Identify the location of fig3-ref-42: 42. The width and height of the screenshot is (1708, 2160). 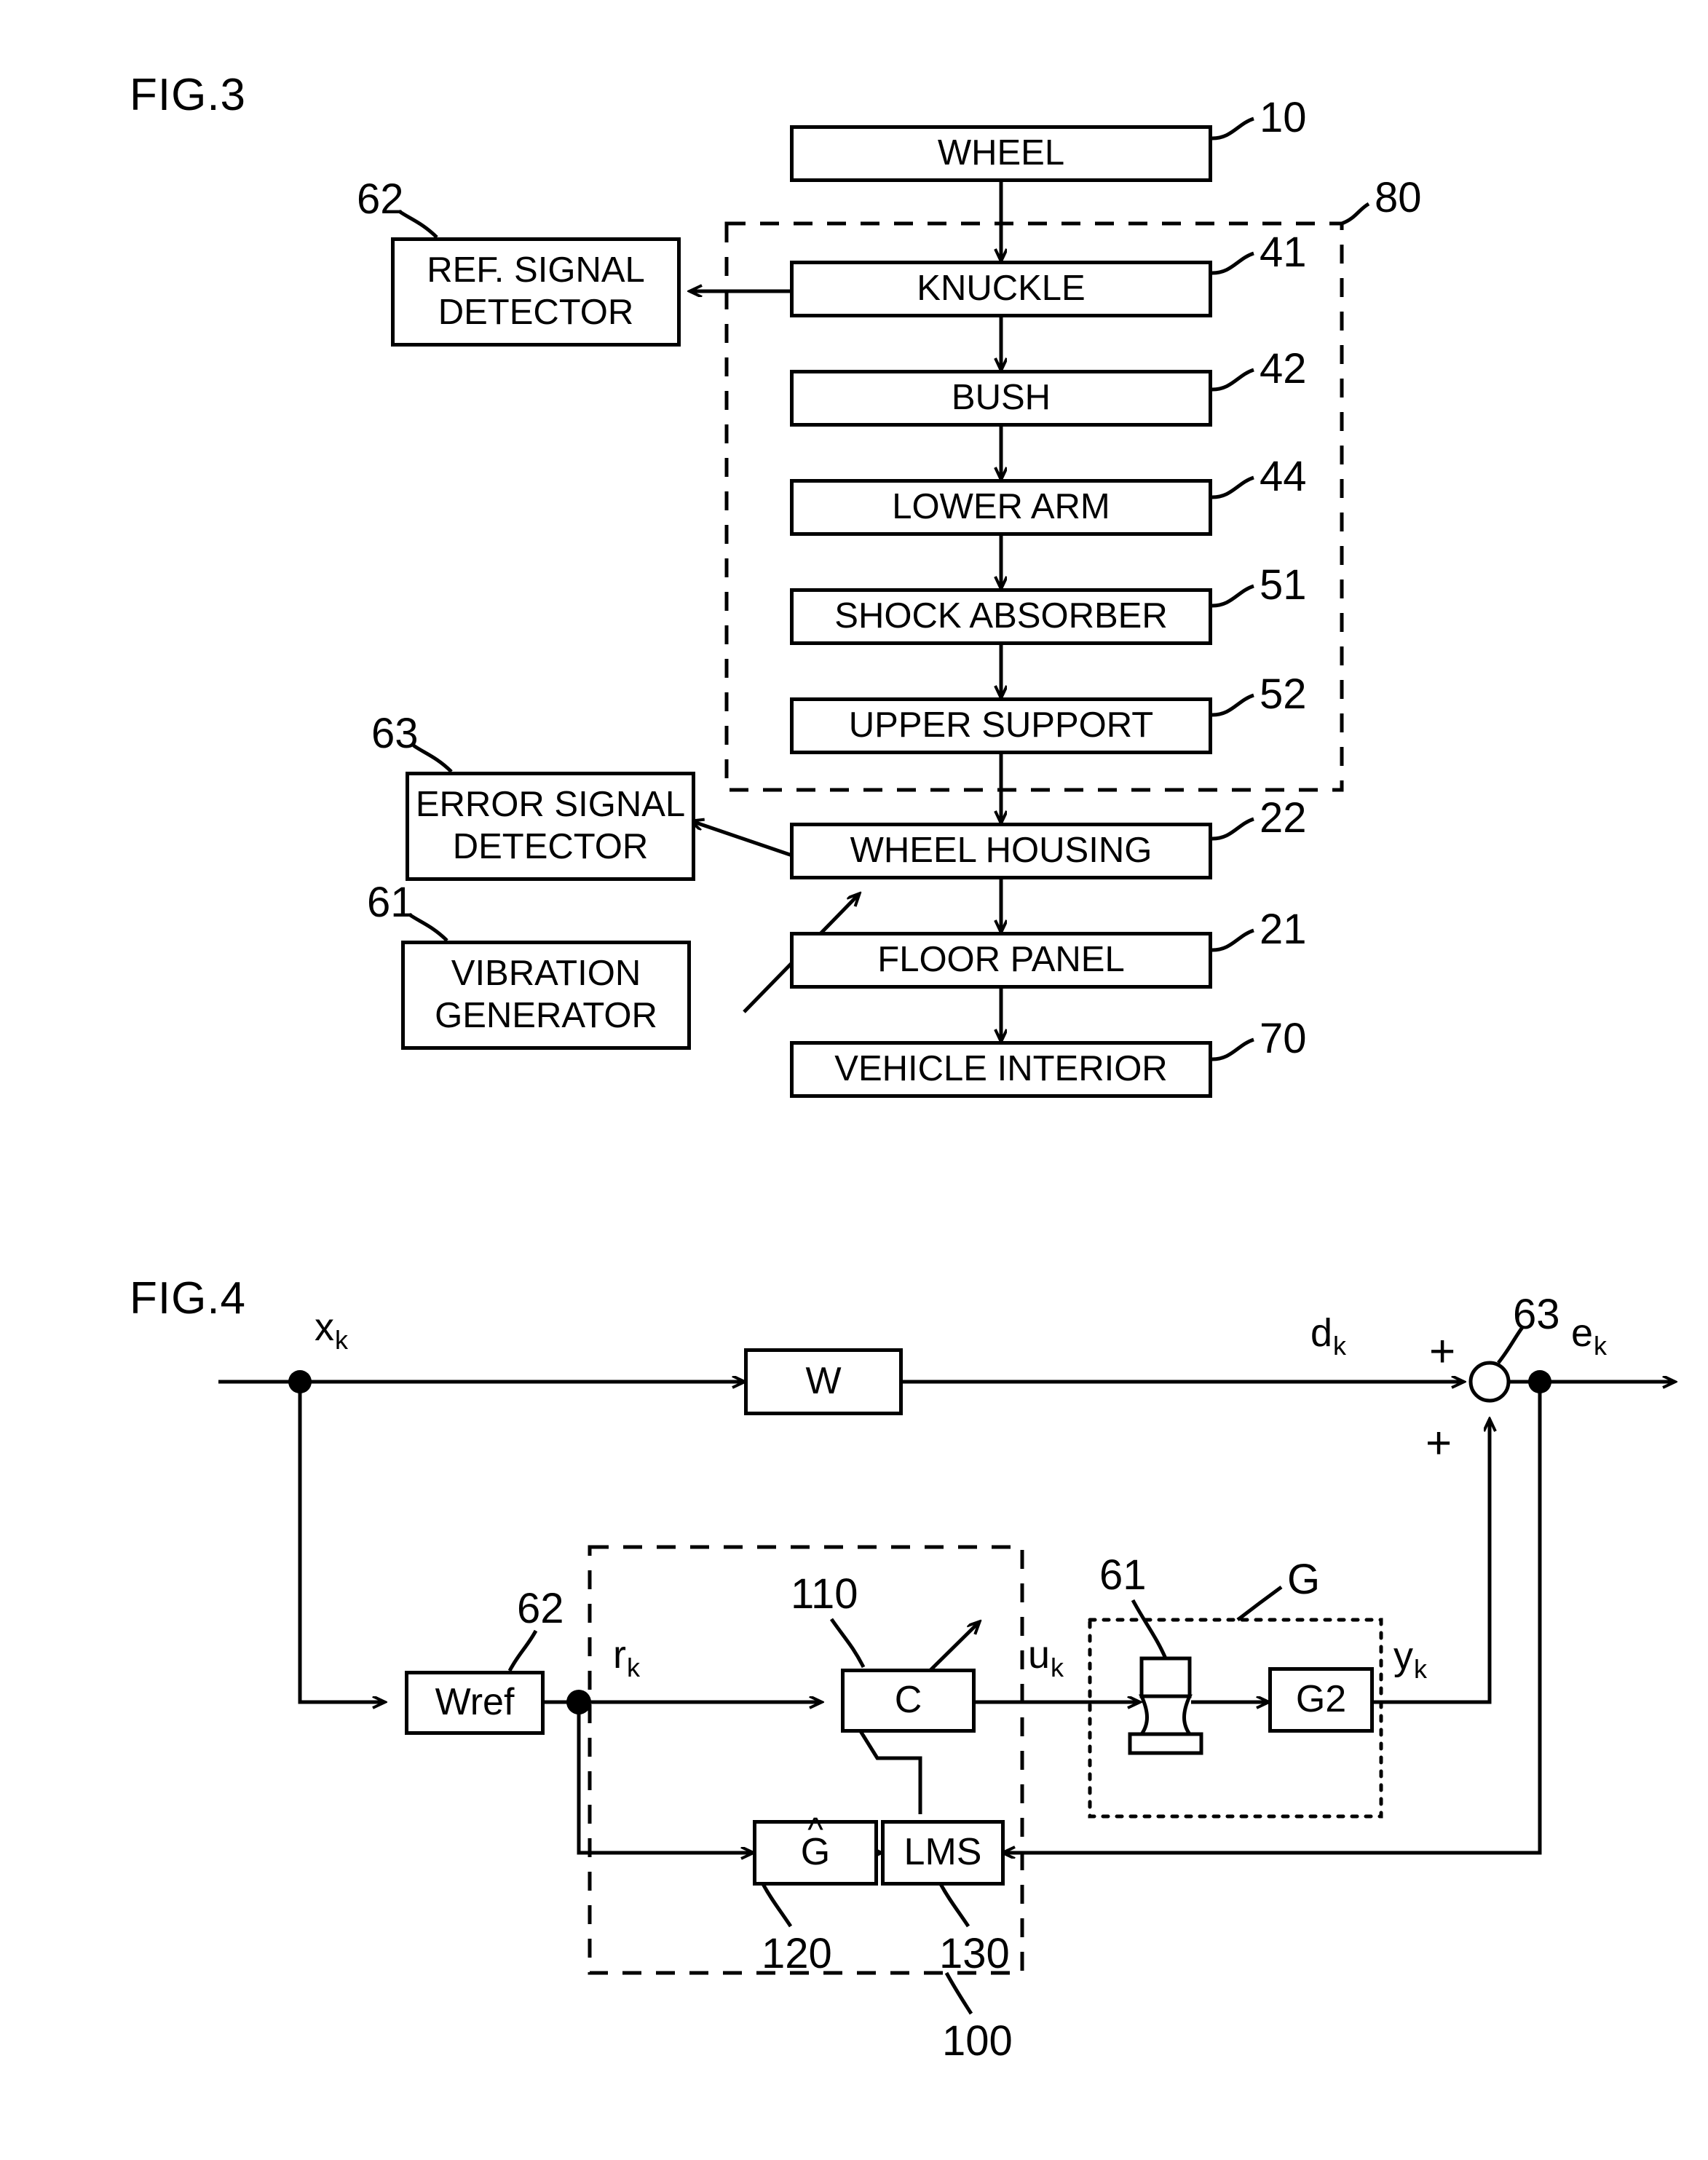
(1284, 368).